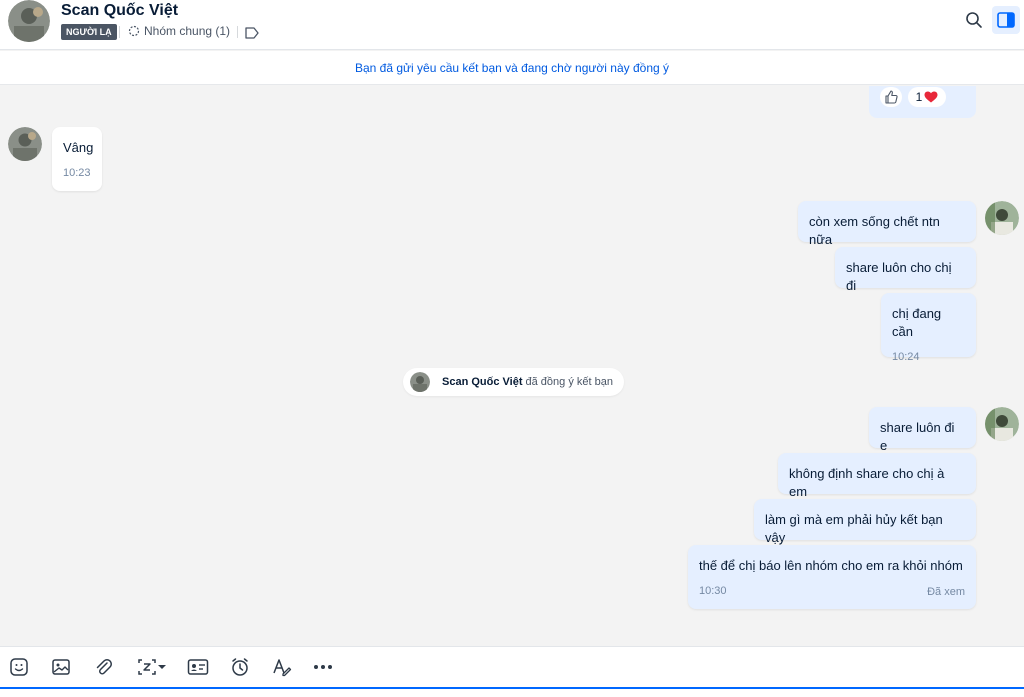 This screenshot has width=1024, height=697. Describe the element at coordinates (147, 667) in the screenshot. I see `screenshot-icon` at that location.